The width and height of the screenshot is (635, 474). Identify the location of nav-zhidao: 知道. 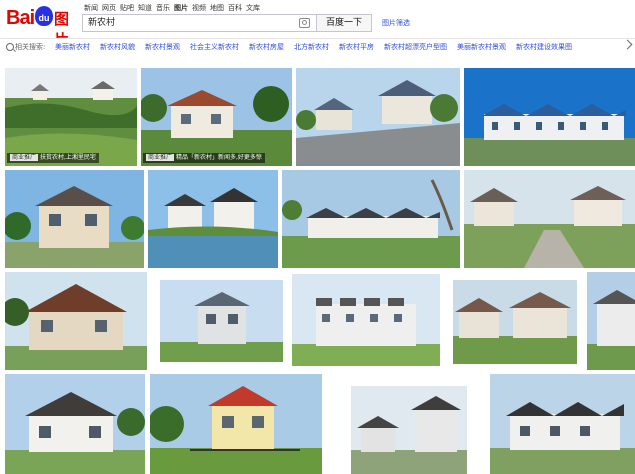
(145, 8).